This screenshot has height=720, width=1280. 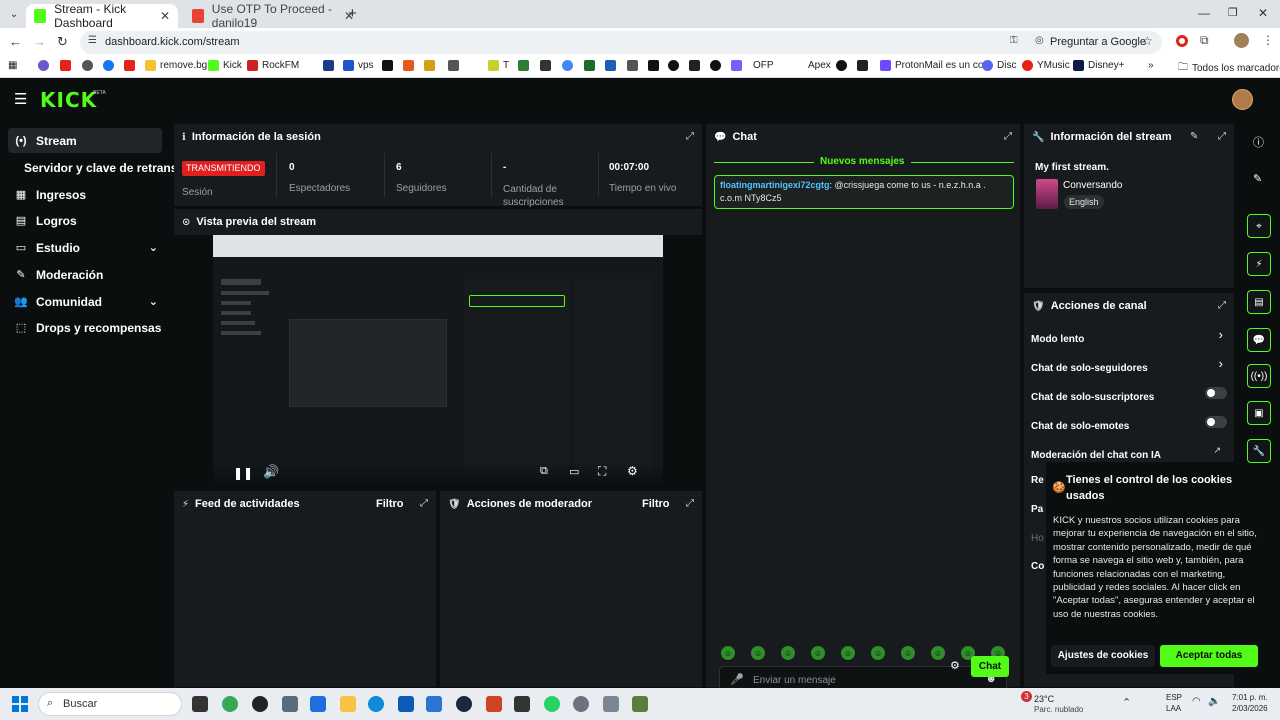 I want to click on forward-icon: →, so click(x=39, y=41).